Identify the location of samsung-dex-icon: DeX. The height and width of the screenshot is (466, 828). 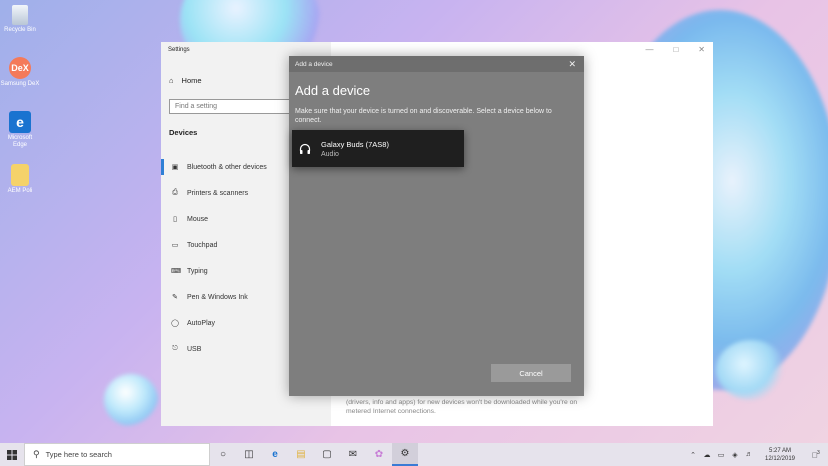
(20, 68).